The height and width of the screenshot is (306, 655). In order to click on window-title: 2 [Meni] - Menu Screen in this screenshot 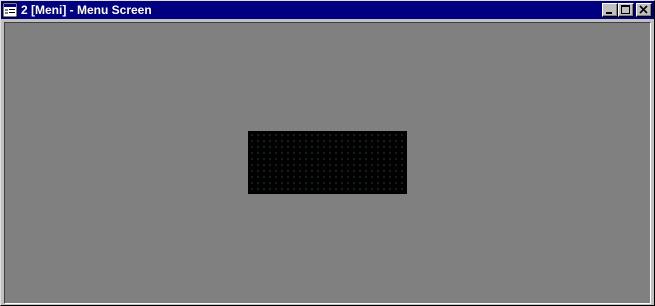, I will do `click(86, 10)`.